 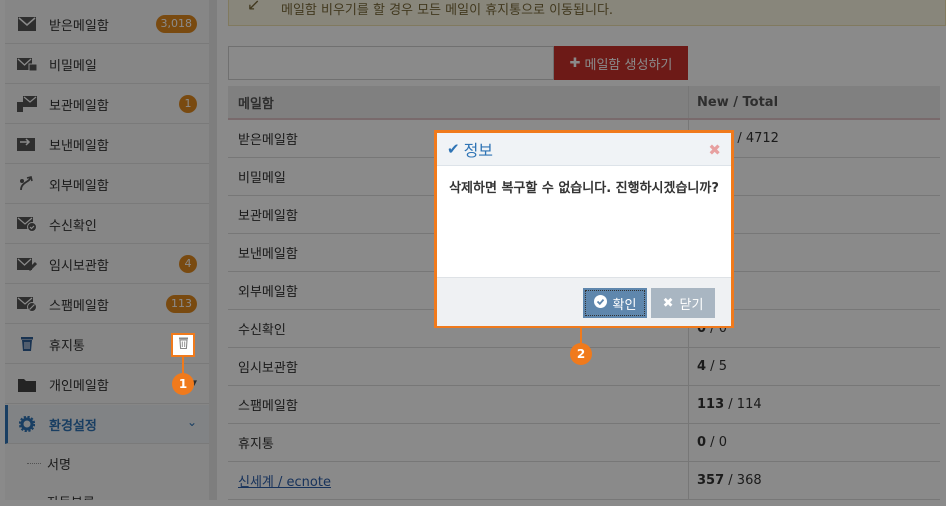 I want to click on empty-trash-button, so click(x=183, y=345).